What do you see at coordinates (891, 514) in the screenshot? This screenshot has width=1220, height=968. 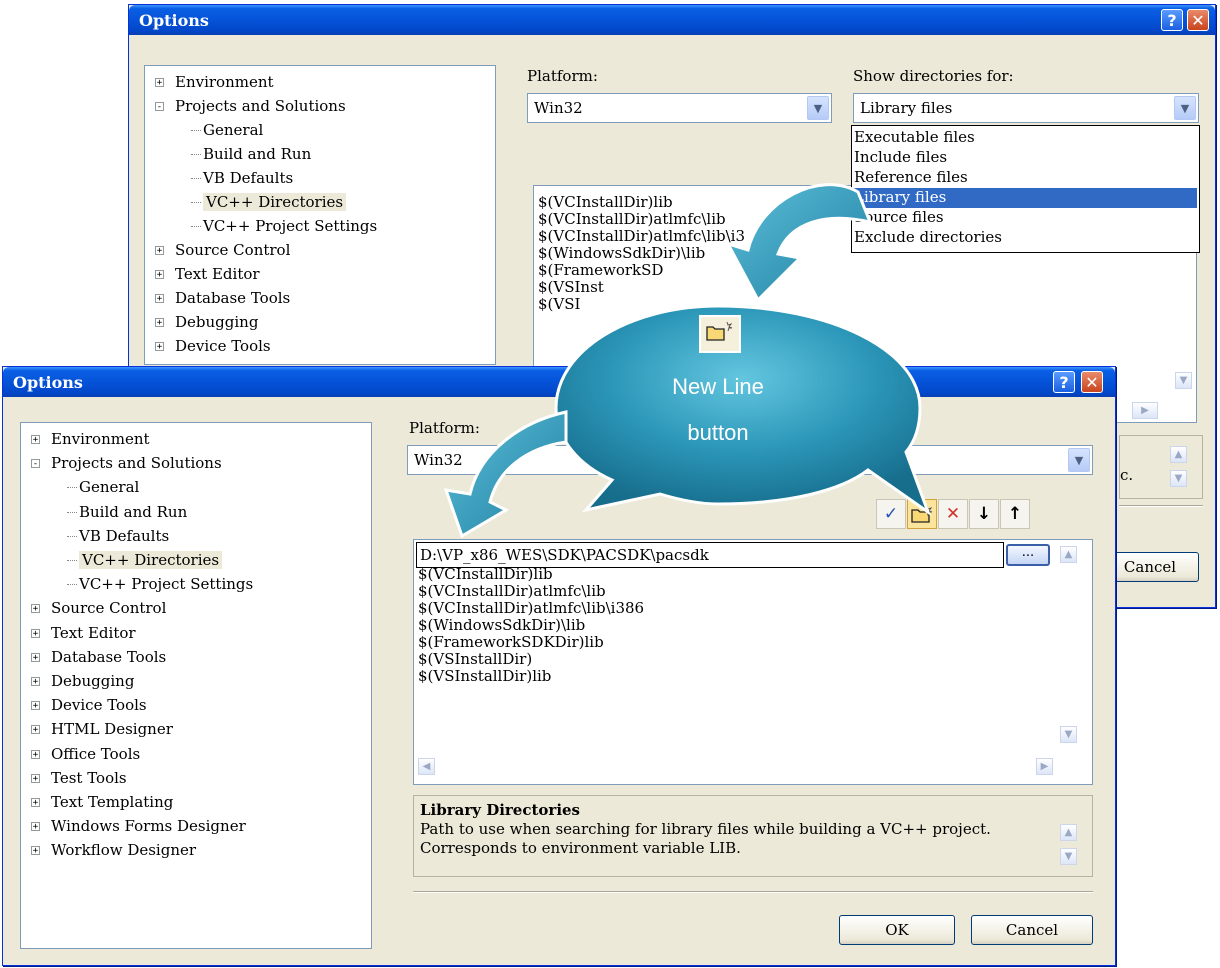 I see `check-icon: ✓` at bounding box center [891, 514].